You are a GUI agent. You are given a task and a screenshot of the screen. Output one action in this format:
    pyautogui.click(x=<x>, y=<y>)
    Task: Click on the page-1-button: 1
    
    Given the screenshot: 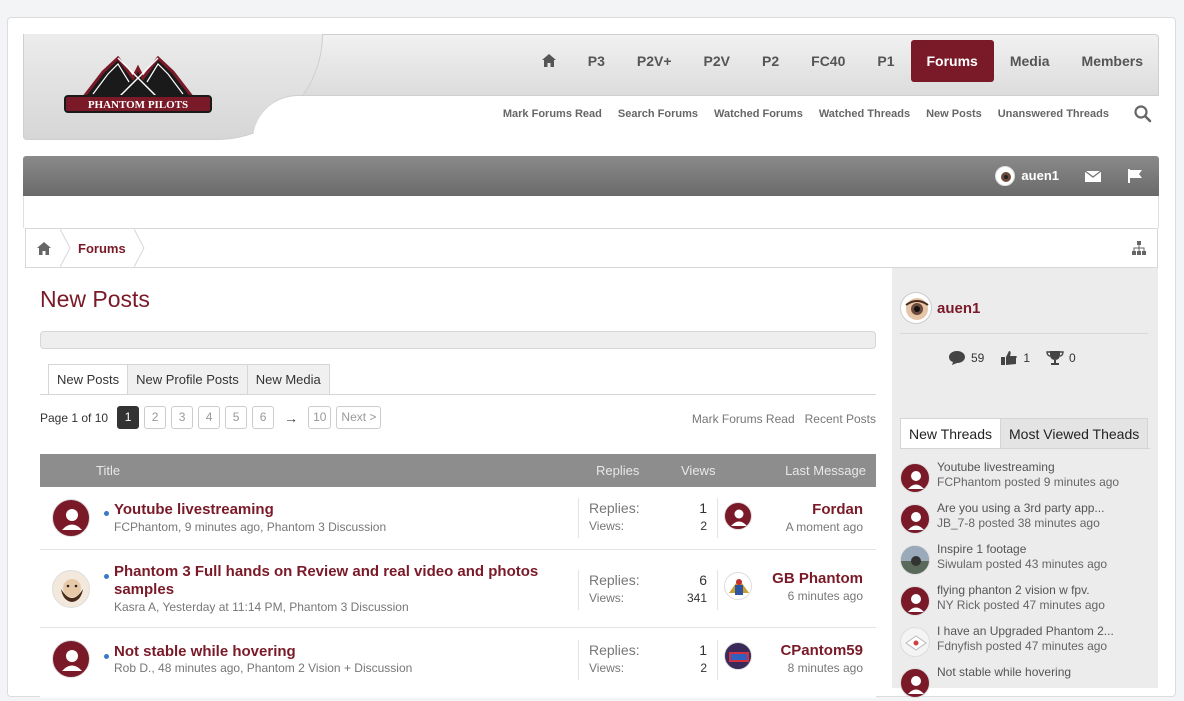 What is the action you would take?
    pyautogui.click(x=128, y=417)
    